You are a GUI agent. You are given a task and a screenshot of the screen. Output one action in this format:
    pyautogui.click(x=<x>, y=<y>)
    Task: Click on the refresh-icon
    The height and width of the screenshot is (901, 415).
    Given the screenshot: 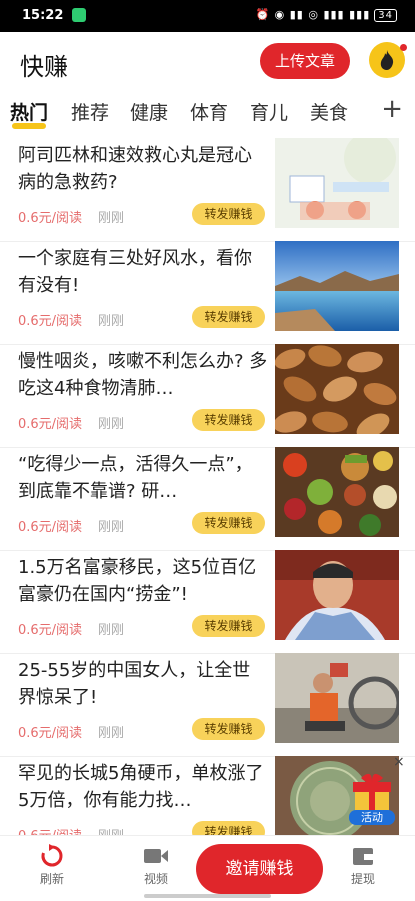 What is the action you would take?
    pyautogui.click(x=52, y=855)
    